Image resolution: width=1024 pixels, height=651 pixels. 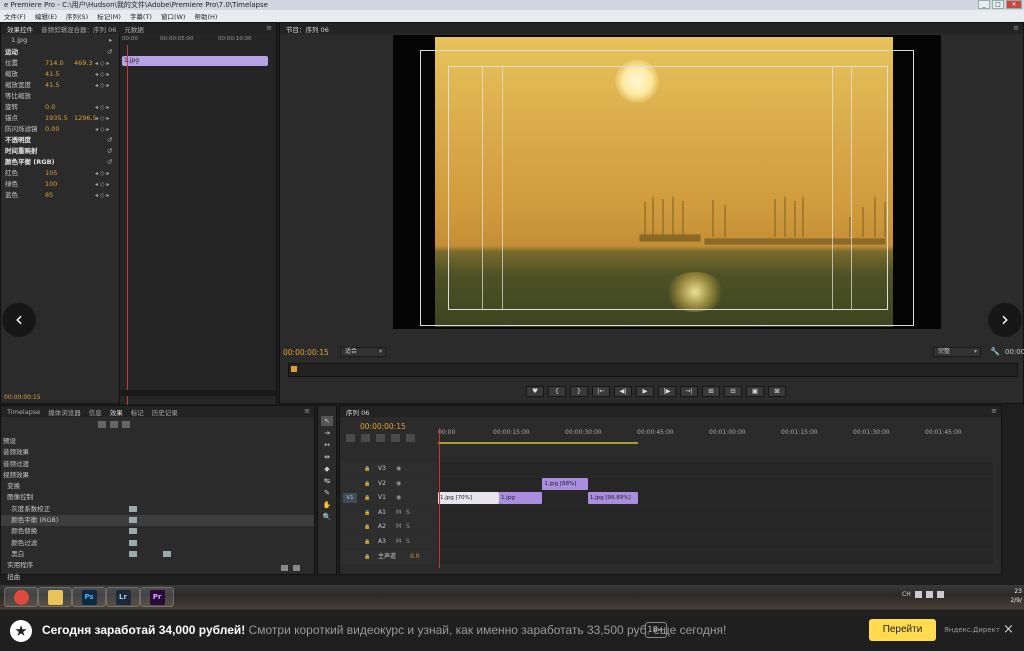 What do you see at coordinates (52, 74) in the screenshot?
I see `ec-property-value: 41.5` at bounding box center [52, 74].